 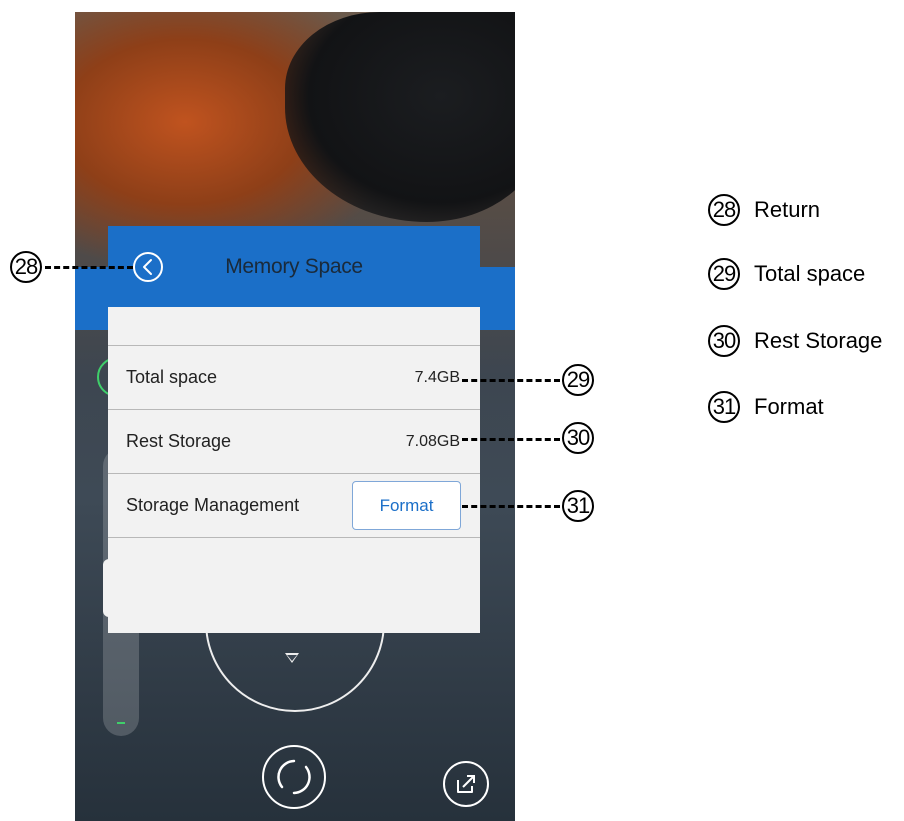 What do you see at coordinates (406, 505) in the screenshot?
I see `format-button: Format` at bounding box center [406, 505].